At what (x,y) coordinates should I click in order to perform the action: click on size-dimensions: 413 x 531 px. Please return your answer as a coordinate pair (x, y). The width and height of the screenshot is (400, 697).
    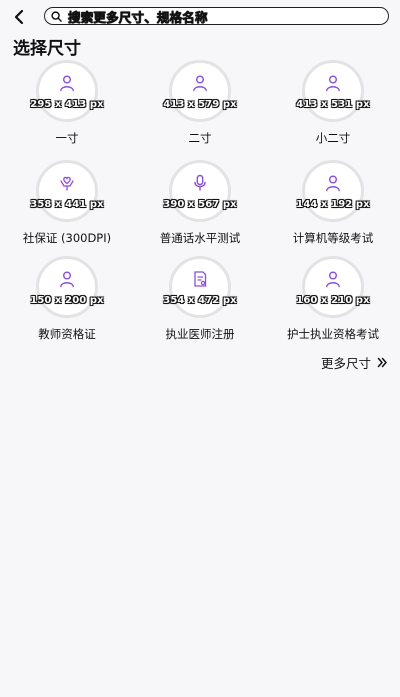
    Looking at the image, I should click on (333, 104).